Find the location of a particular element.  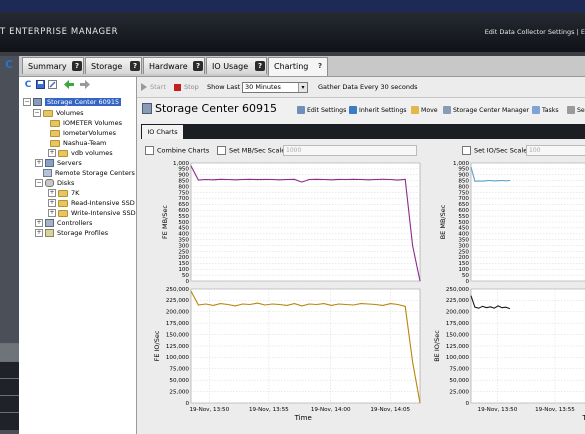

y-tick-label: 950 is located at coordinates (463, 170).